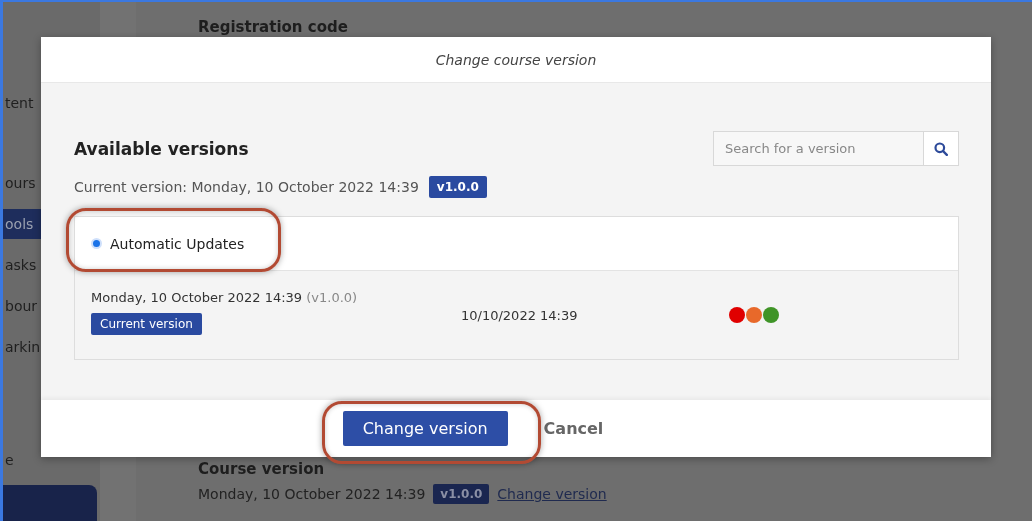 Image resolution: width=1032 pixels, height=521 pixels. I want to click on change-version-button: Change version, so click(425, 428).